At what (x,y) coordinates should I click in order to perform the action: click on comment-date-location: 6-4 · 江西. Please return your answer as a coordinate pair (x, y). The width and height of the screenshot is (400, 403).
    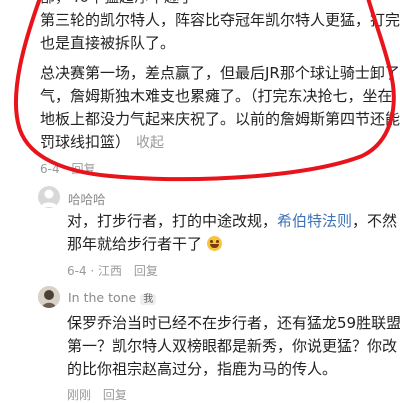
    Looking at the image, I should click on (95, 271).